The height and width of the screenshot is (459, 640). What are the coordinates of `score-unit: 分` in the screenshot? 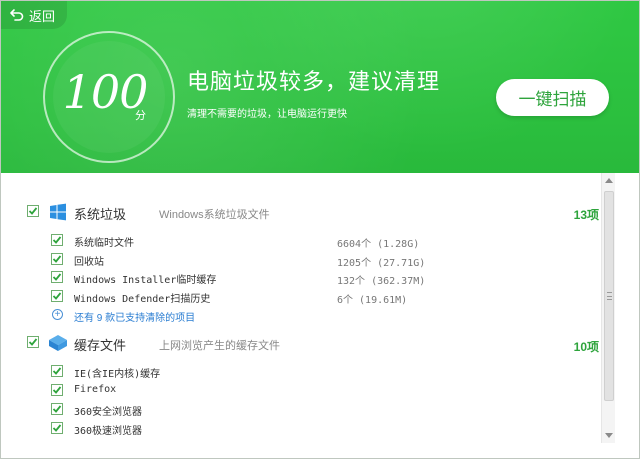 It's located at (140, 116).